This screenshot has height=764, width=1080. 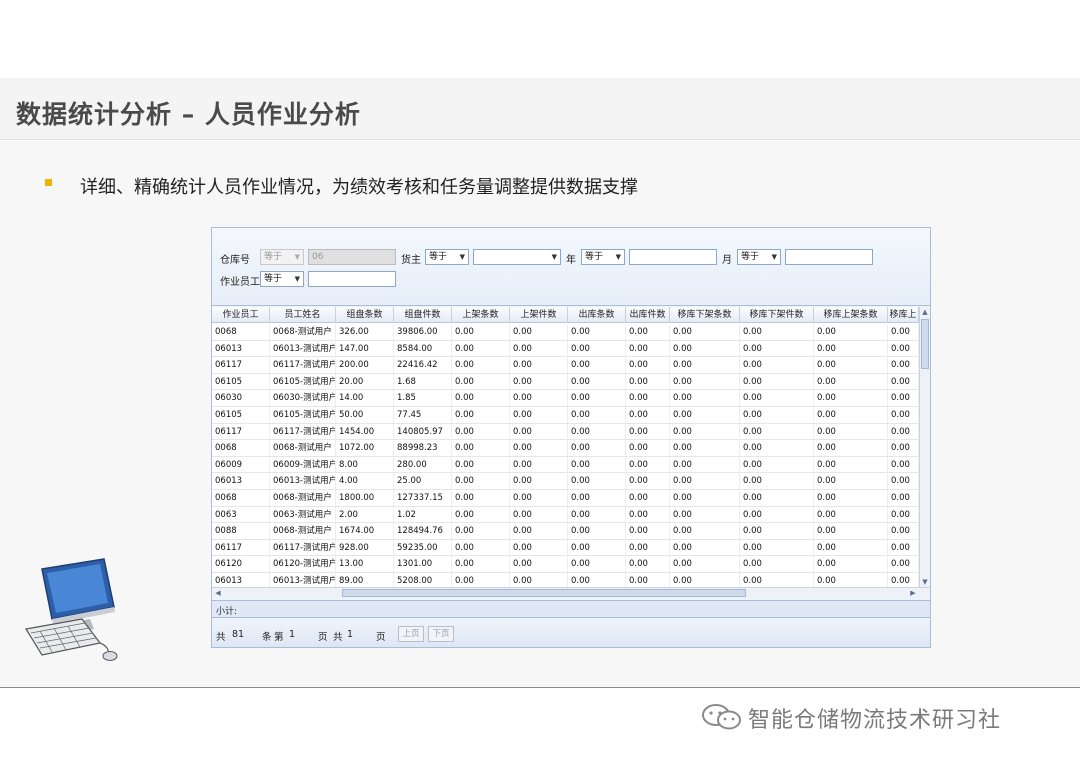 I want to click on horizontal-scroll-thumb, so click(x=544, y=593).